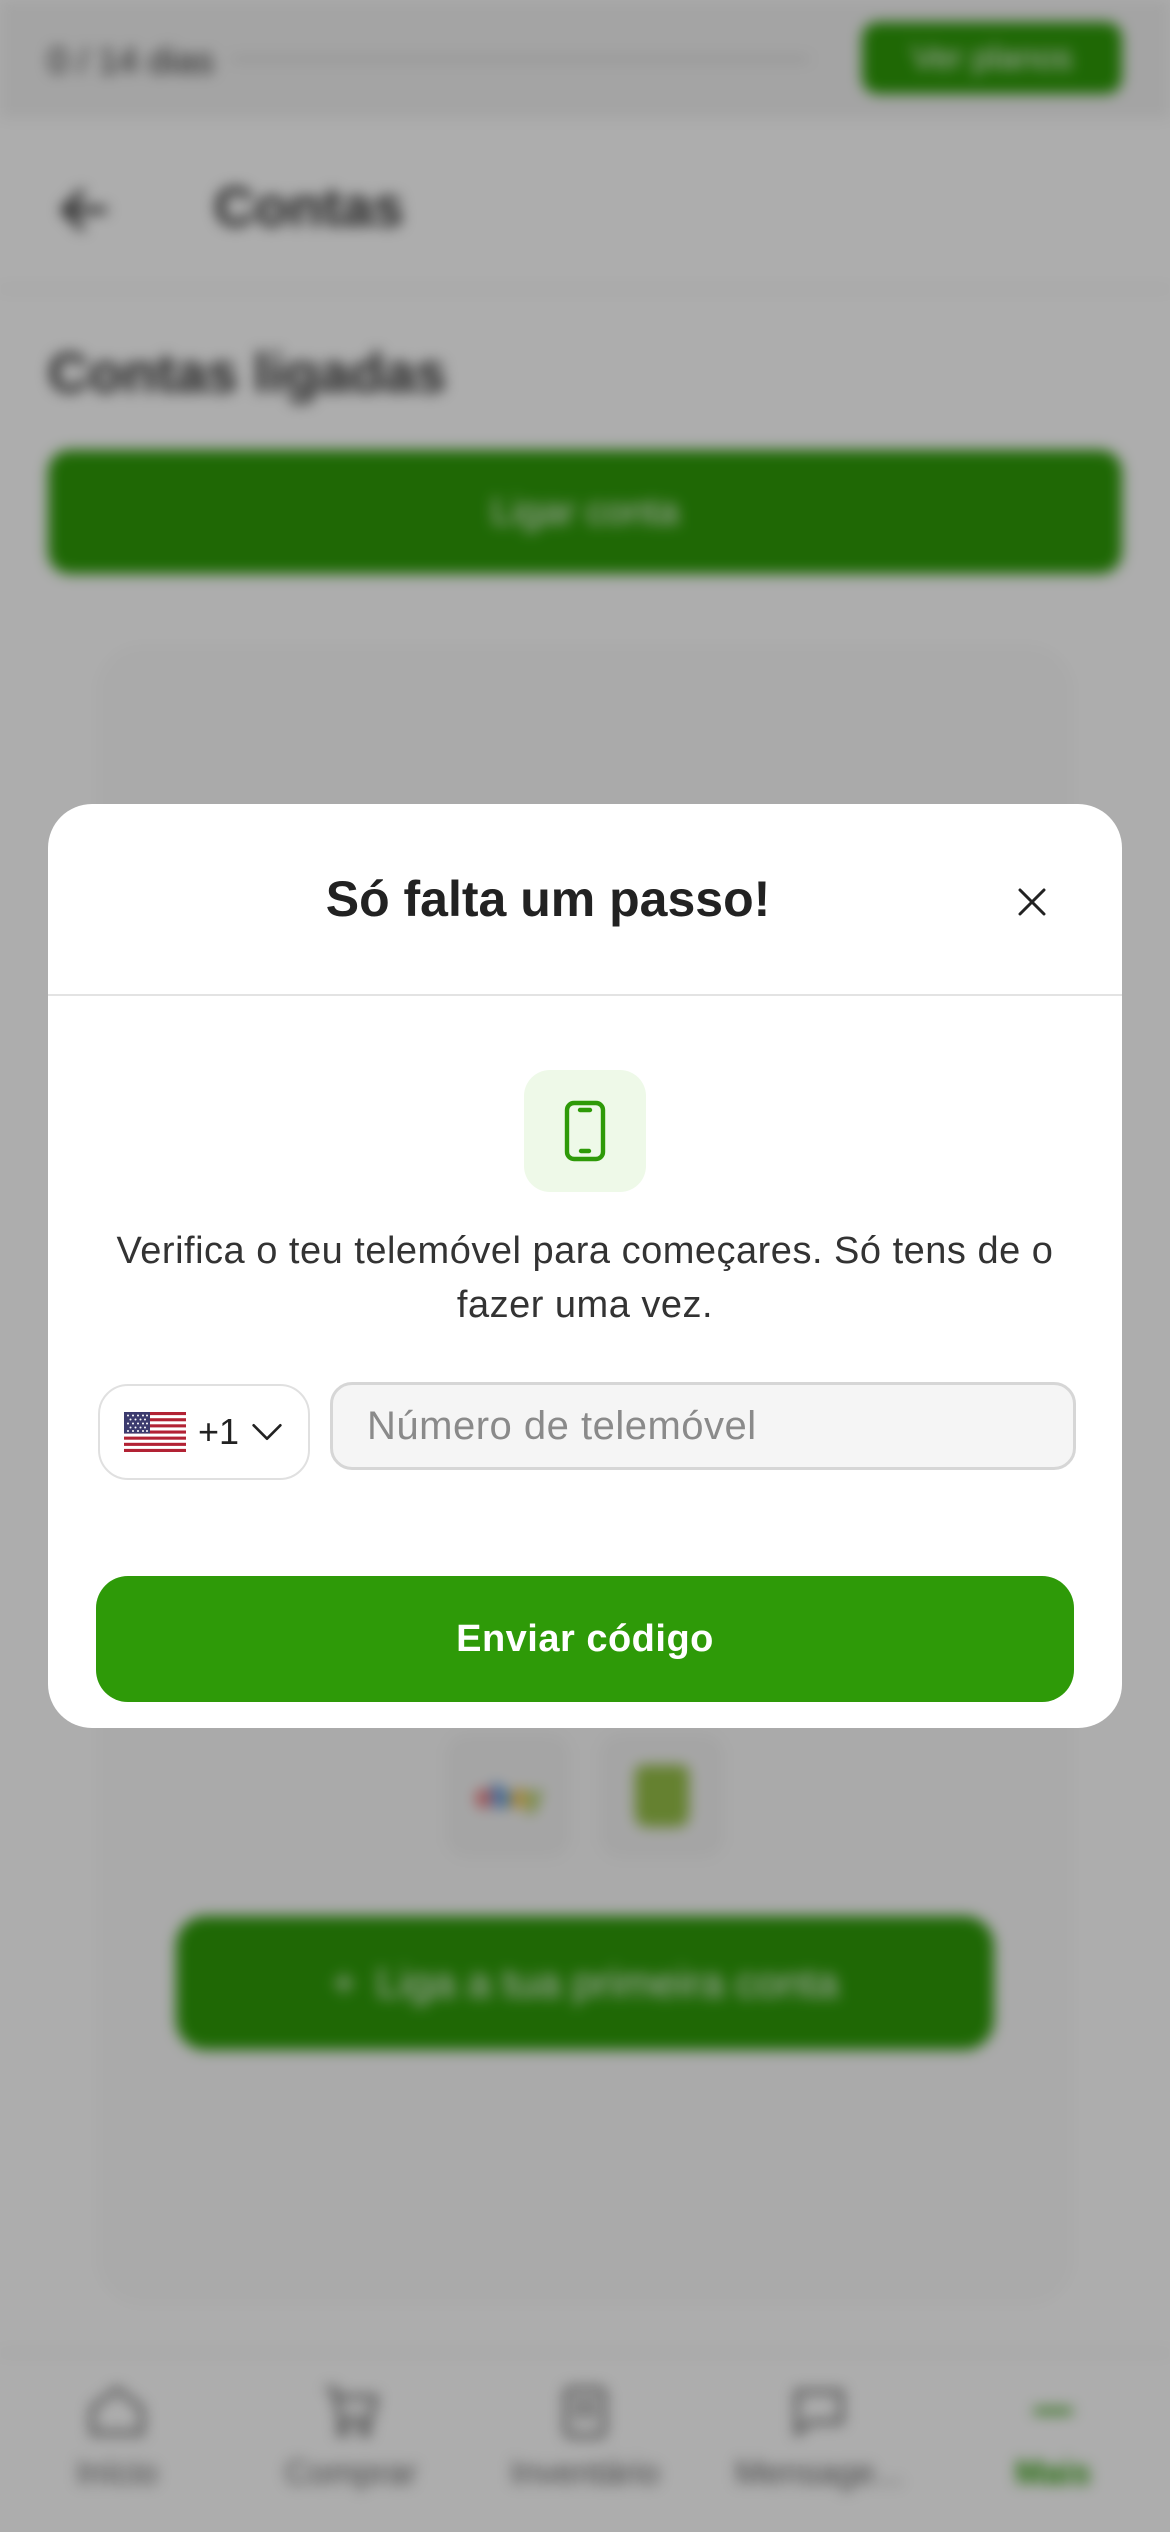  I want to click on country-code-select: +1, so click(204, 1432).